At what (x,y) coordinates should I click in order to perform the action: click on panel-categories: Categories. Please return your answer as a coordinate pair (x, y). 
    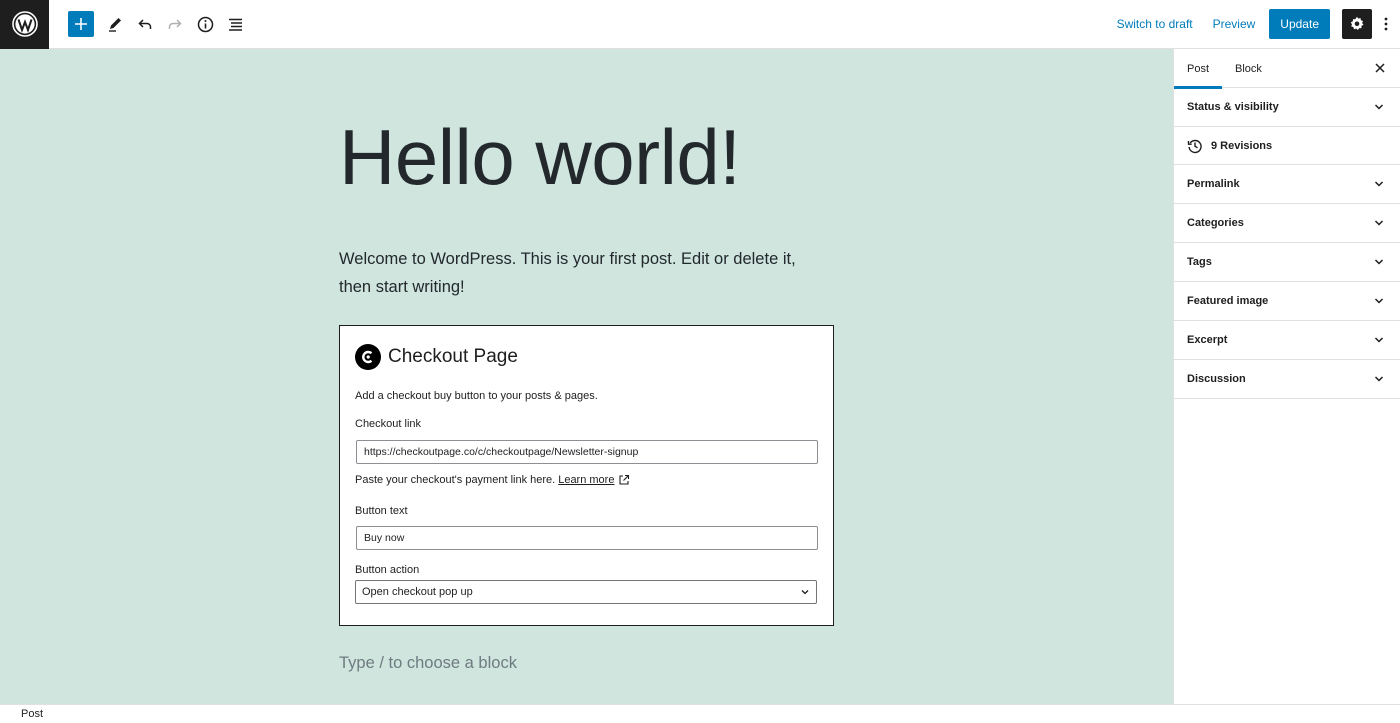
    Looking at the image, I should click on (1287, 223).